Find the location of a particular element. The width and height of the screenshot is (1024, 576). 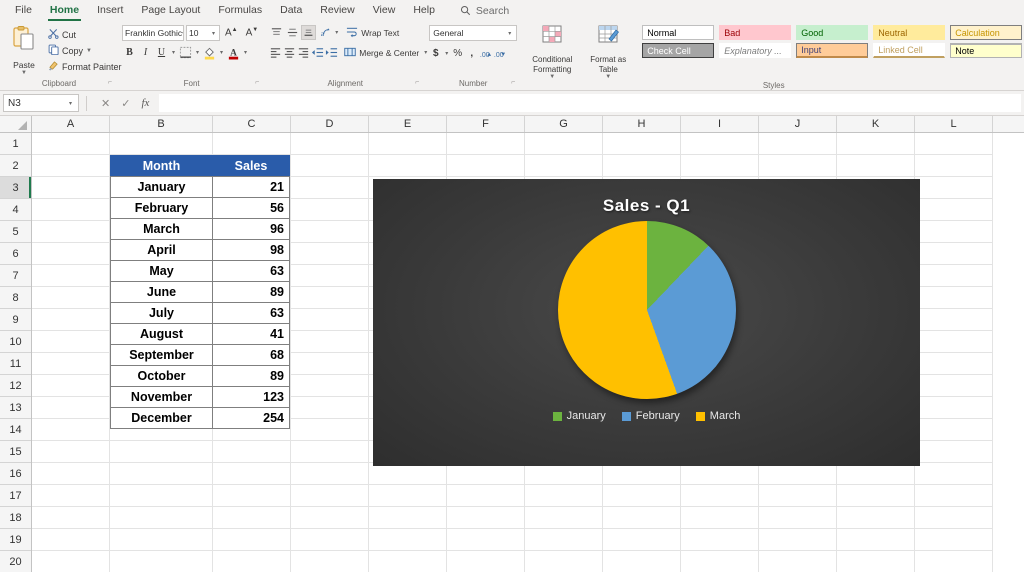

table-cell-sales: 68 is located at coordinates (251, 355).